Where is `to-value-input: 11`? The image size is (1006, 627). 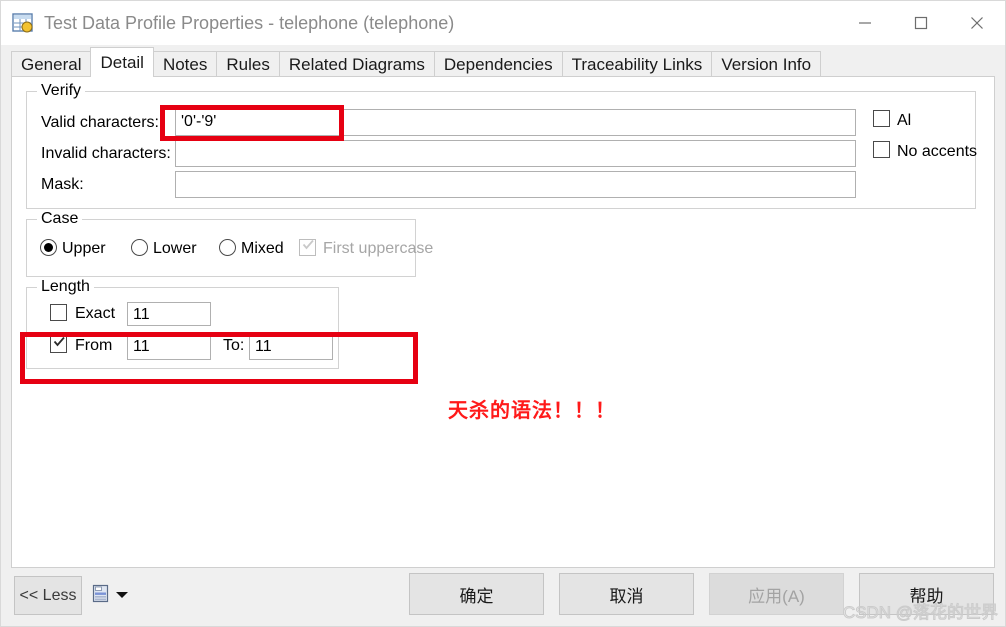
to-value-input: 11 is located at coordinates (291, 347).